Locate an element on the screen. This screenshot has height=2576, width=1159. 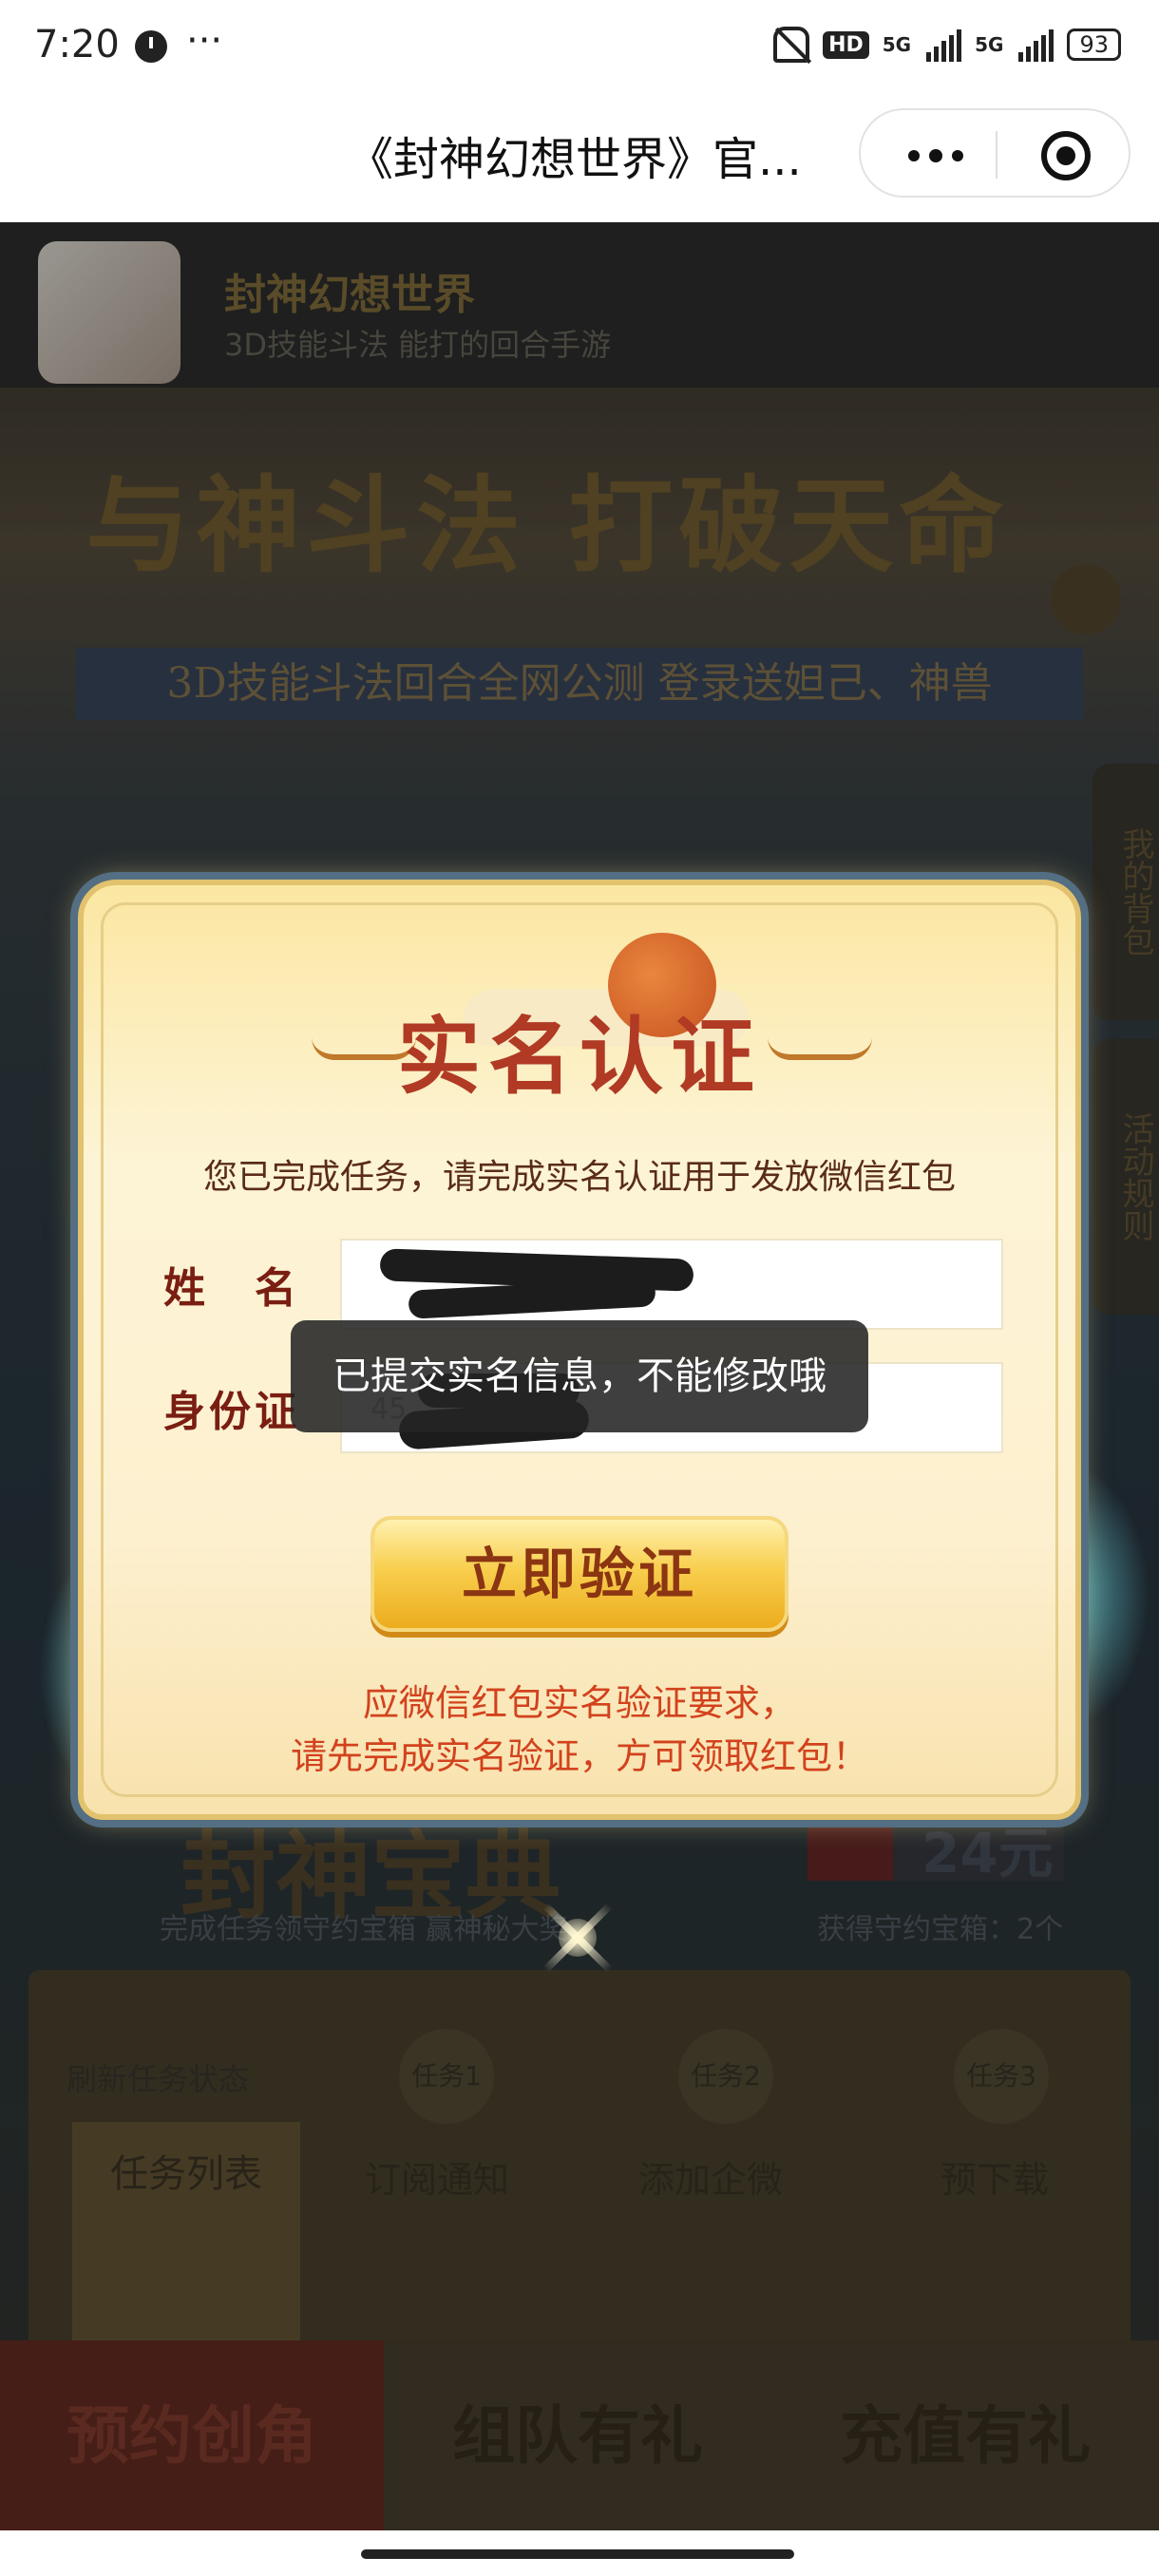
modal-intro: 您已完成任务，请完成实名认证用于发放微信红包 is located at coordinates (579, 1177).